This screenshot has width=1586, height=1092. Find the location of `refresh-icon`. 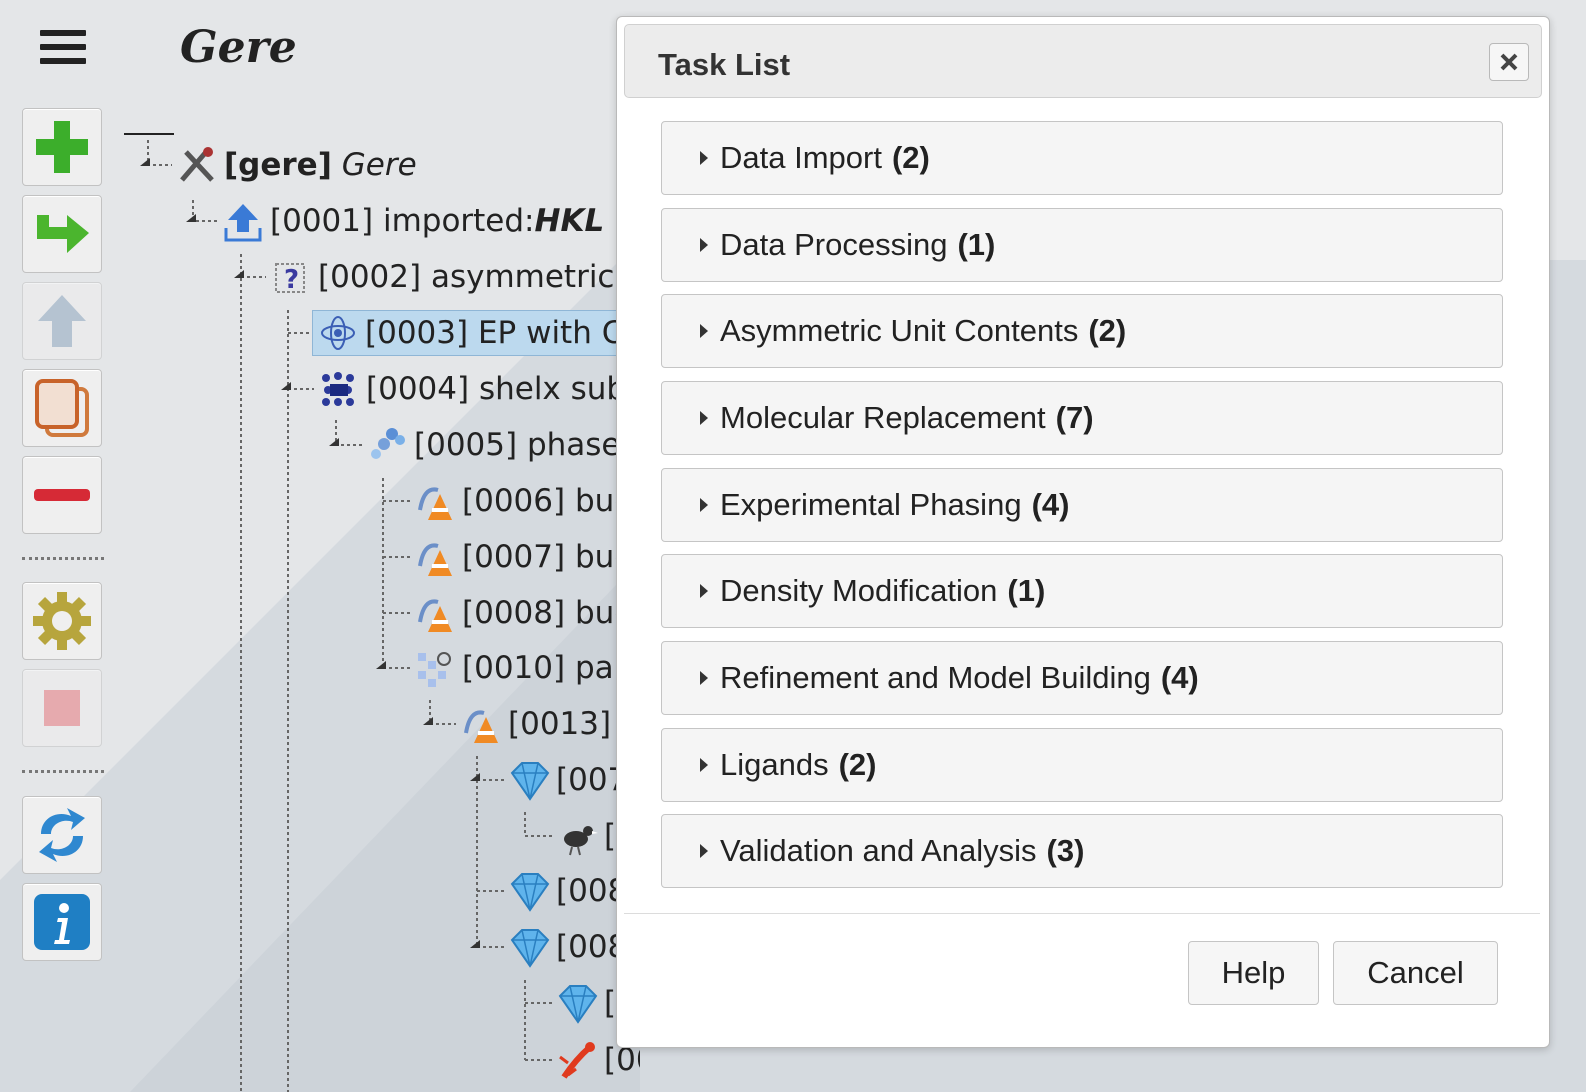

refresh-icon is located at coordinates (62, 835).